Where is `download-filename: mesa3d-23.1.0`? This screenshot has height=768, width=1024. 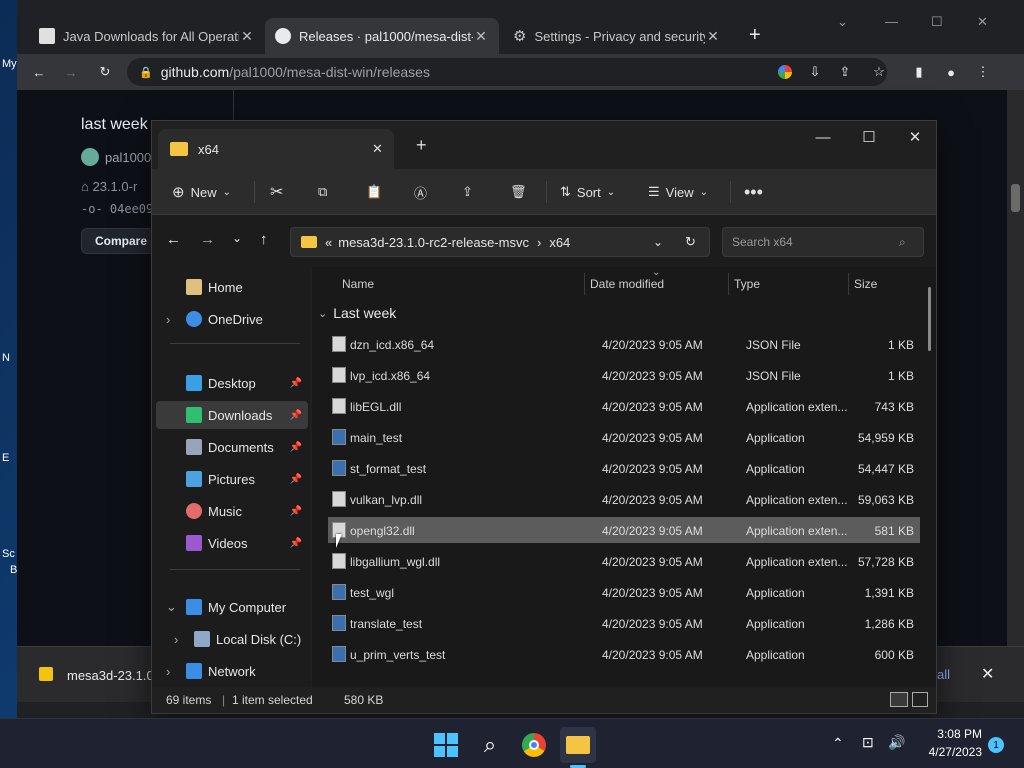 download-filename: mesa3d-23.1.0 is located at coordinates (110, 675).